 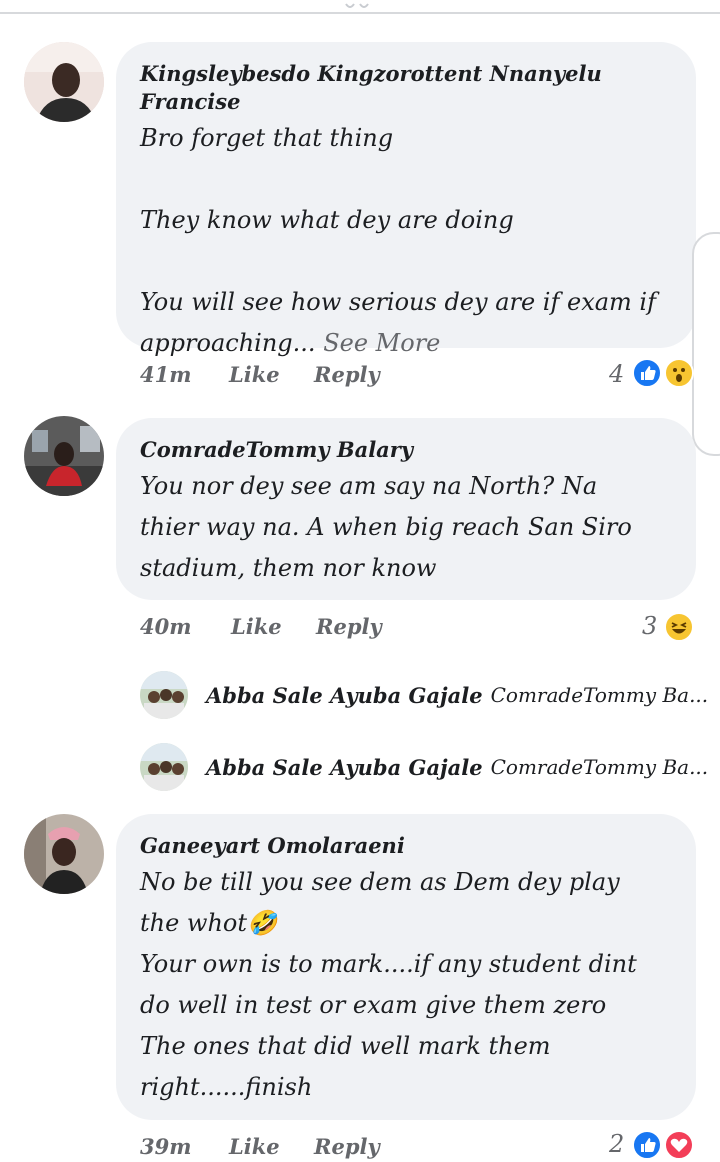 What do you see at coordinates (616, 1144) in the screenshot?
I see `reaction-count: 2` at bounding box center [616, 1144].